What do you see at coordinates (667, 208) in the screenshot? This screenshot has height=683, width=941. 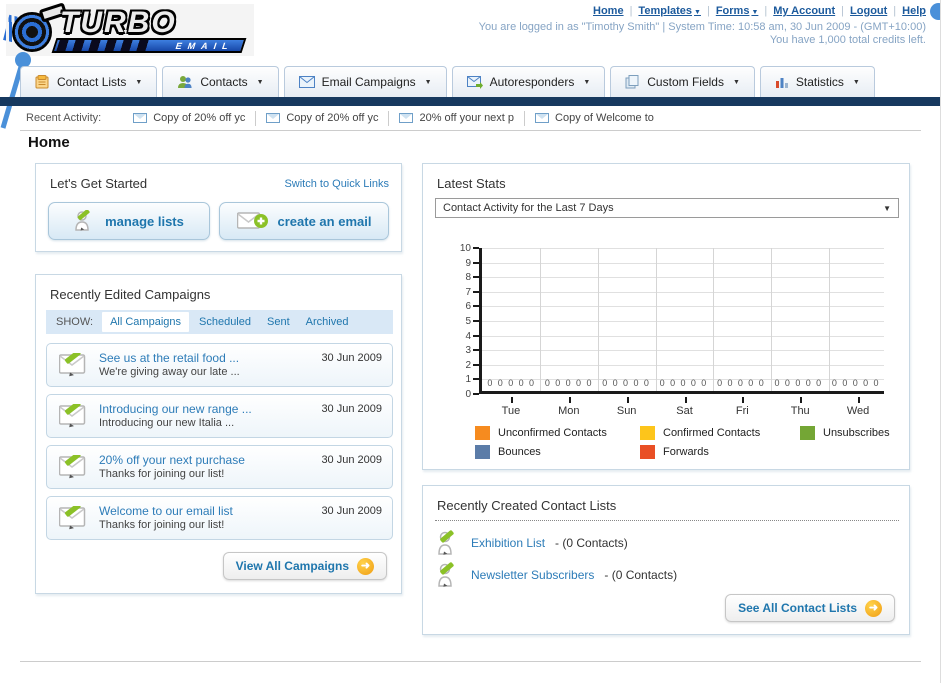 I see `stats-period-dropdown: Contact Activity for the Last 7 Days ▼` at bounding box center [667, 208].